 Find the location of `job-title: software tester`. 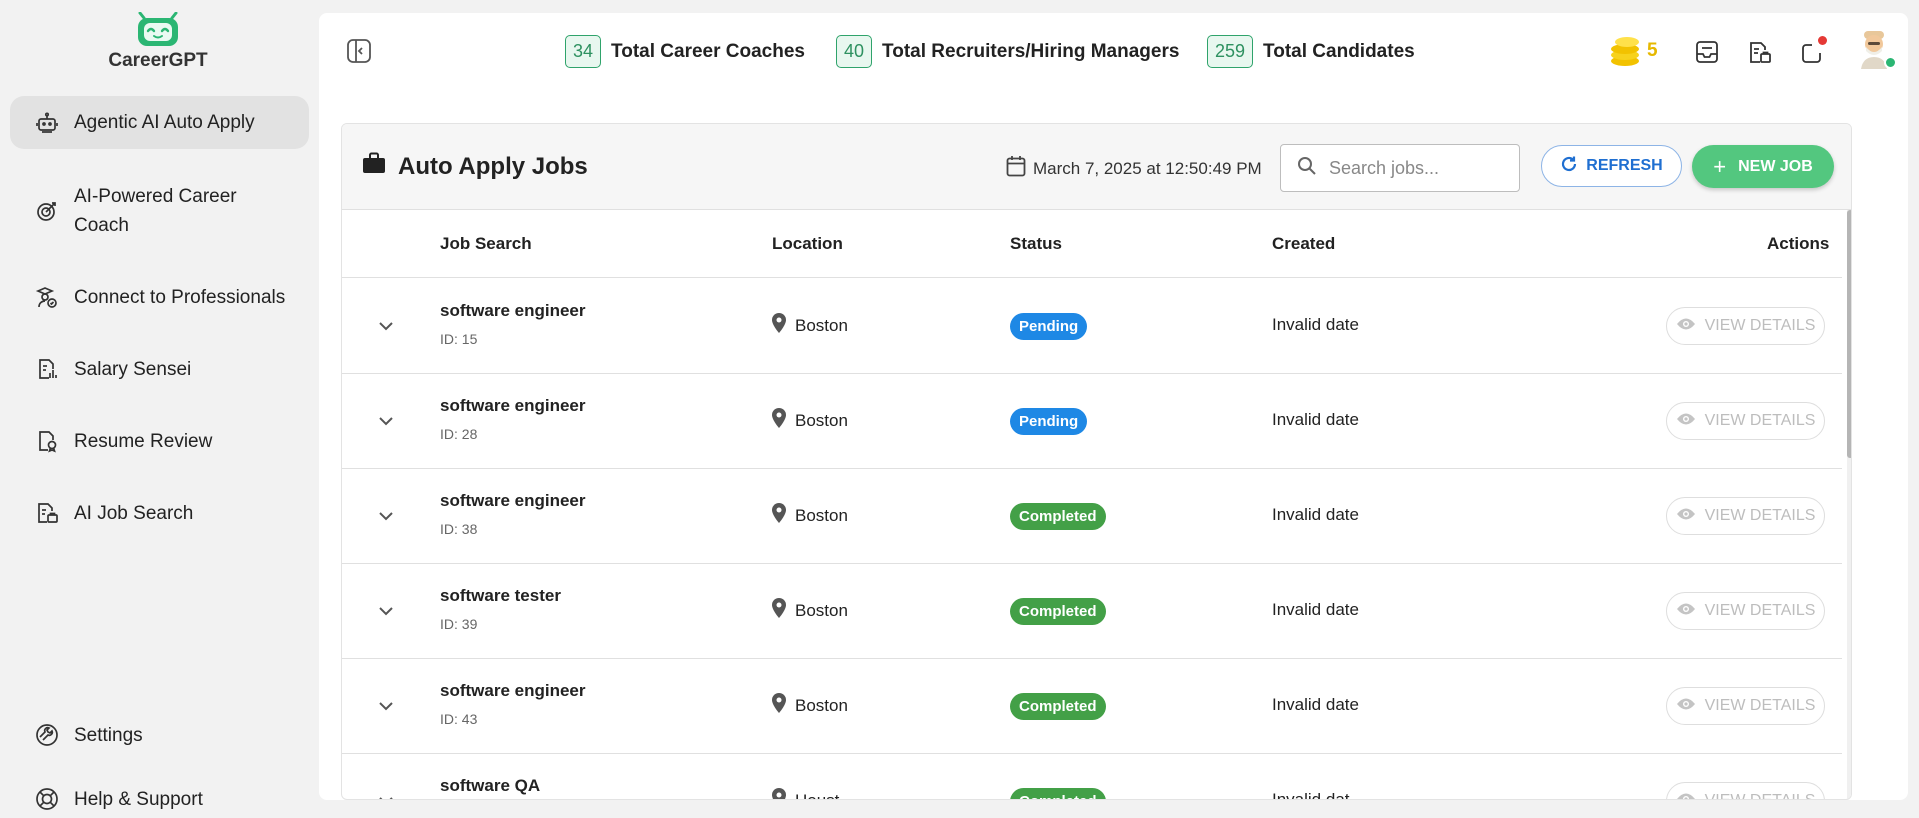

job-title: software tester is located at coordinates (500, 595).